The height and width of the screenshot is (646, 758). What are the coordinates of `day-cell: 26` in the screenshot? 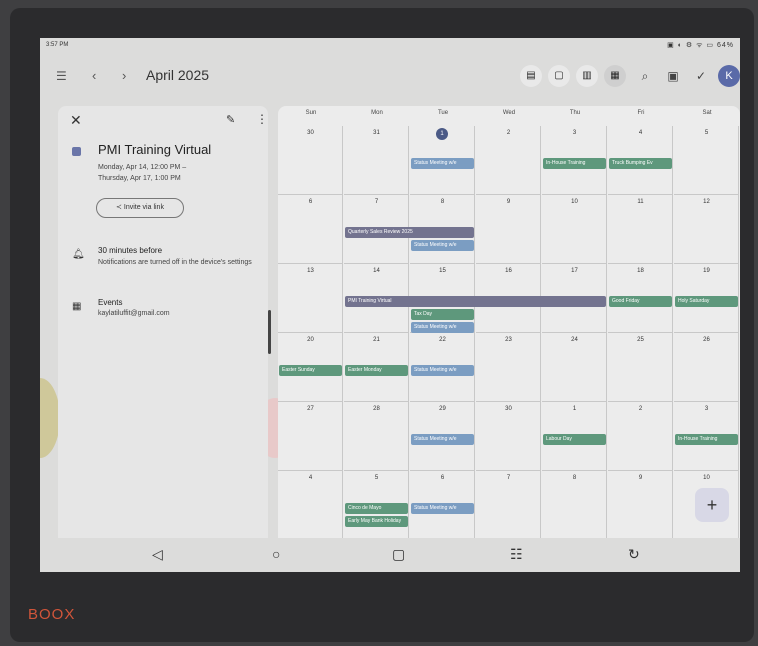 It's located at (706, 367).